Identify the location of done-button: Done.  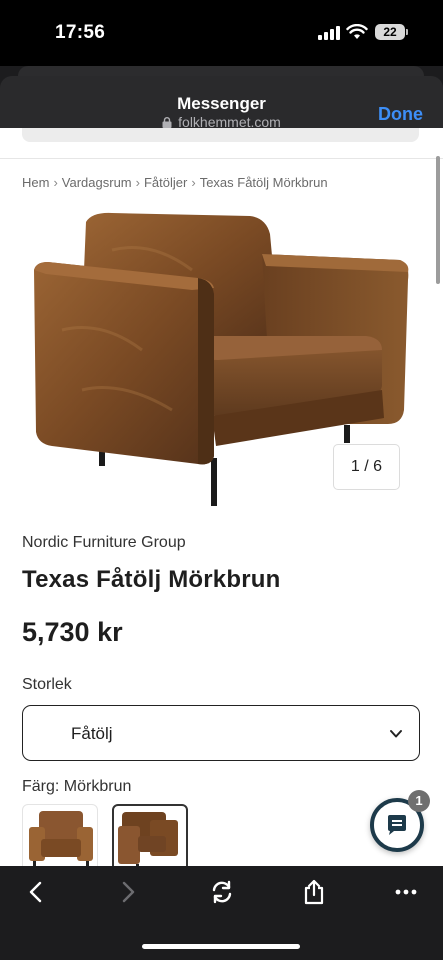
(400, 114).